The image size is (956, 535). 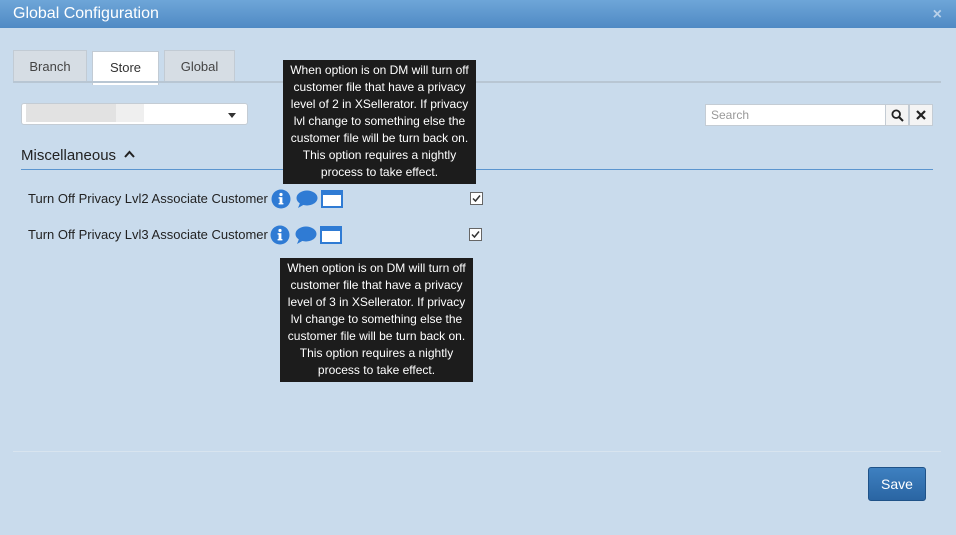 What do you see at coordinates (125, 68) in the screenshot?
I see `tab-store: Store` at bounding box center [125, 68].